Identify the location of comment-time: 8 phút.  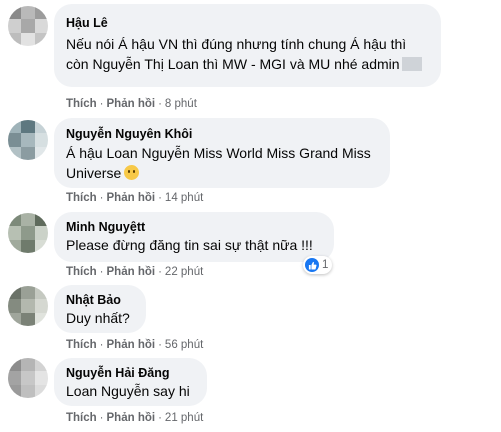
(181, 104).